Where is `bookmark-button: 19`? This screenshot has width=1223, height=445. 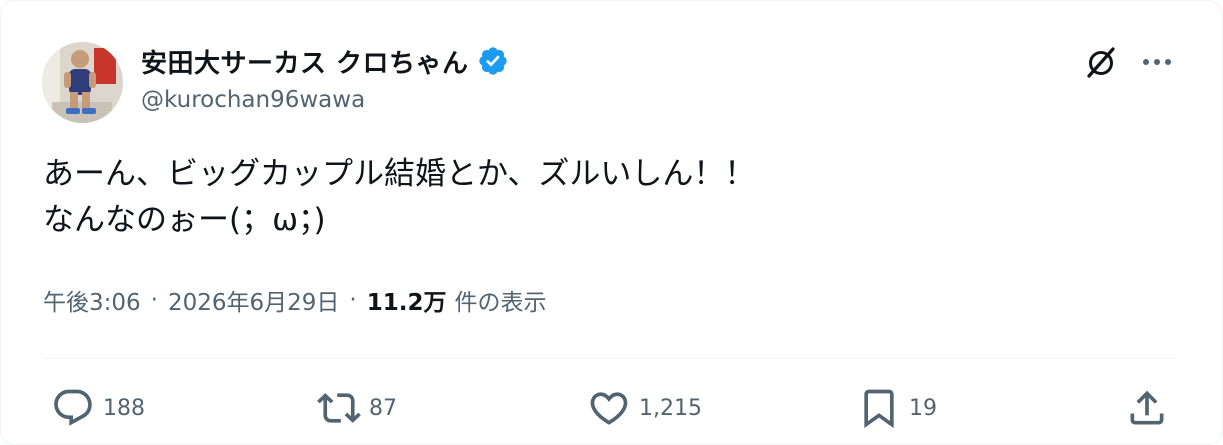
bookmark-button: 19 is located at coordinates (897, 408).